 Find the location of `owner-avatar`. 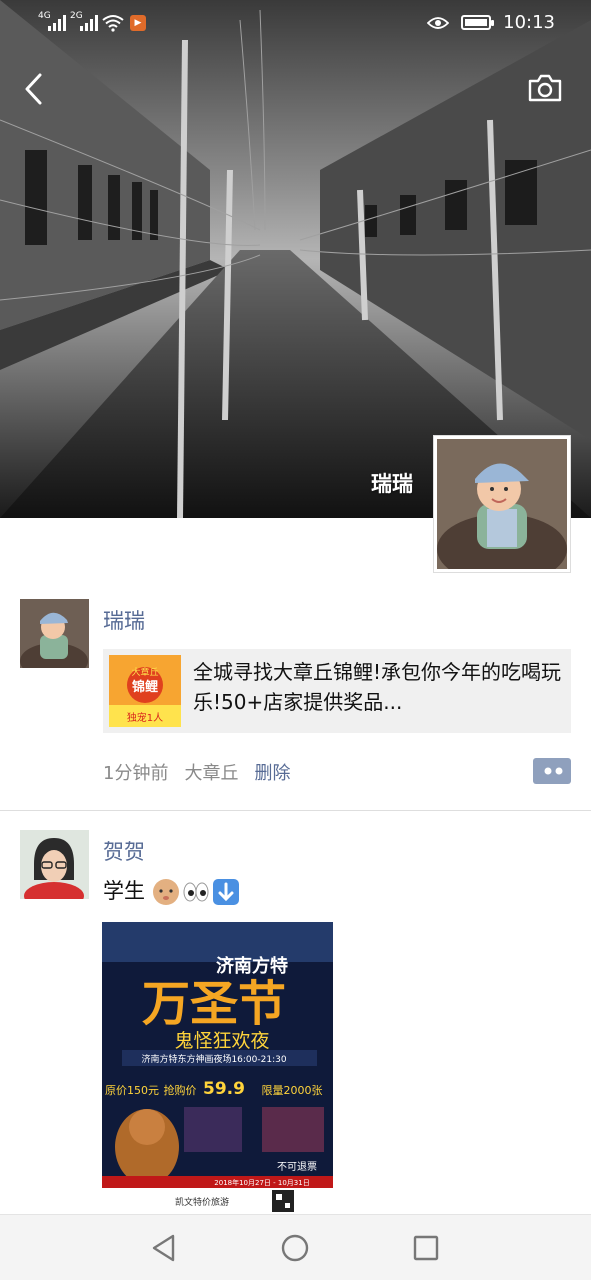

owner-avatar is located at coordinates (502, 504).